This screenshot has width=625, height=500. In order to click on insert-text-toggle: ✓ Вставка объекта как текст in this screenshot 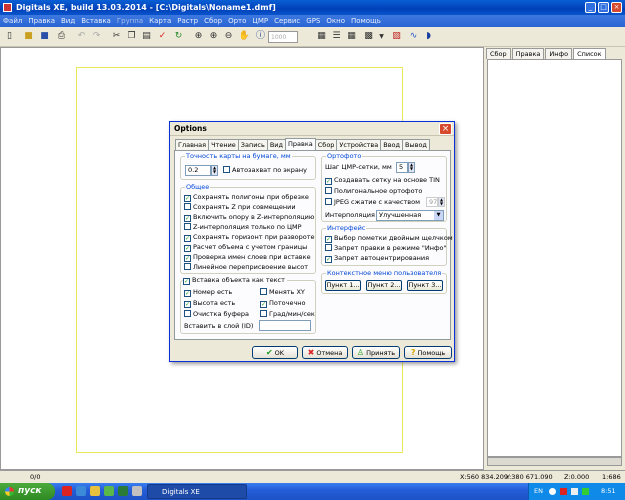, I will do `click(235, 280)`.